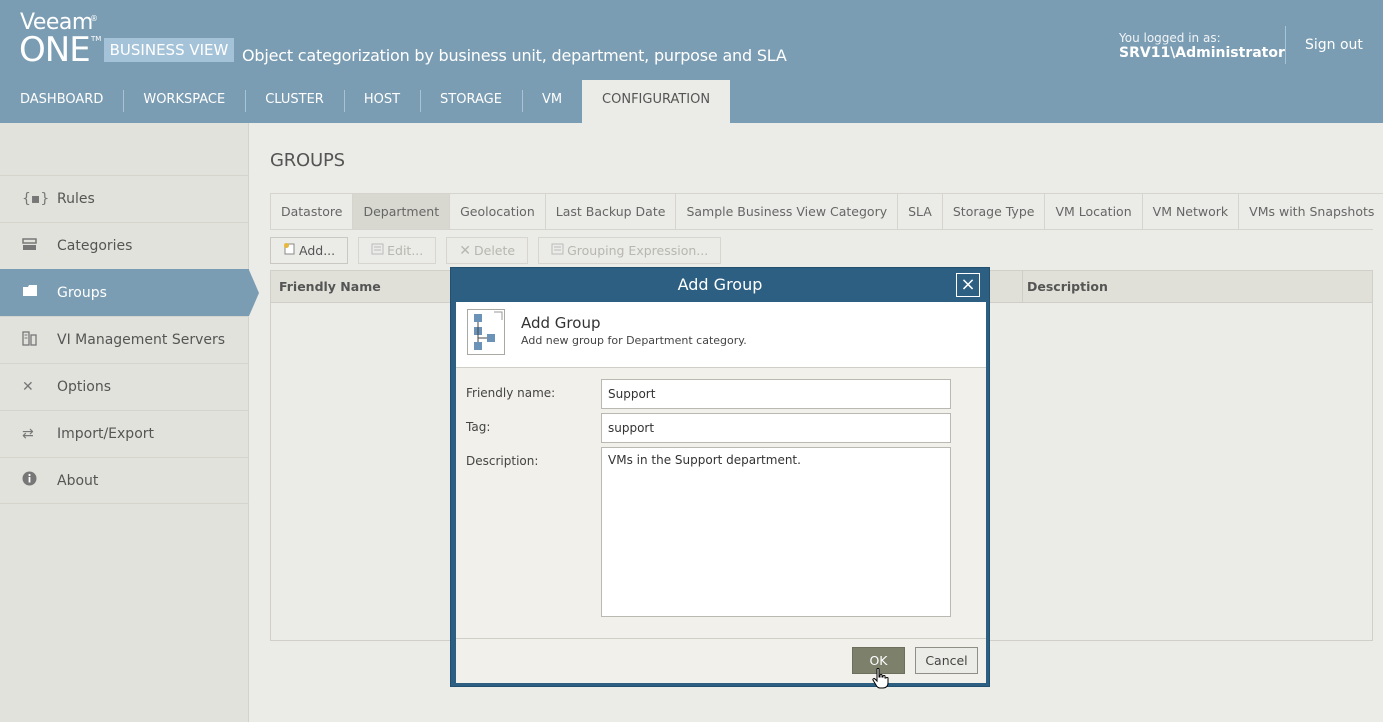 Image resolution: width=1383 pixels, height=722 pixels. Describe the element at coordinates (561, 323) in the screenshot. I see `dialog-heading: Add Group` at that location.